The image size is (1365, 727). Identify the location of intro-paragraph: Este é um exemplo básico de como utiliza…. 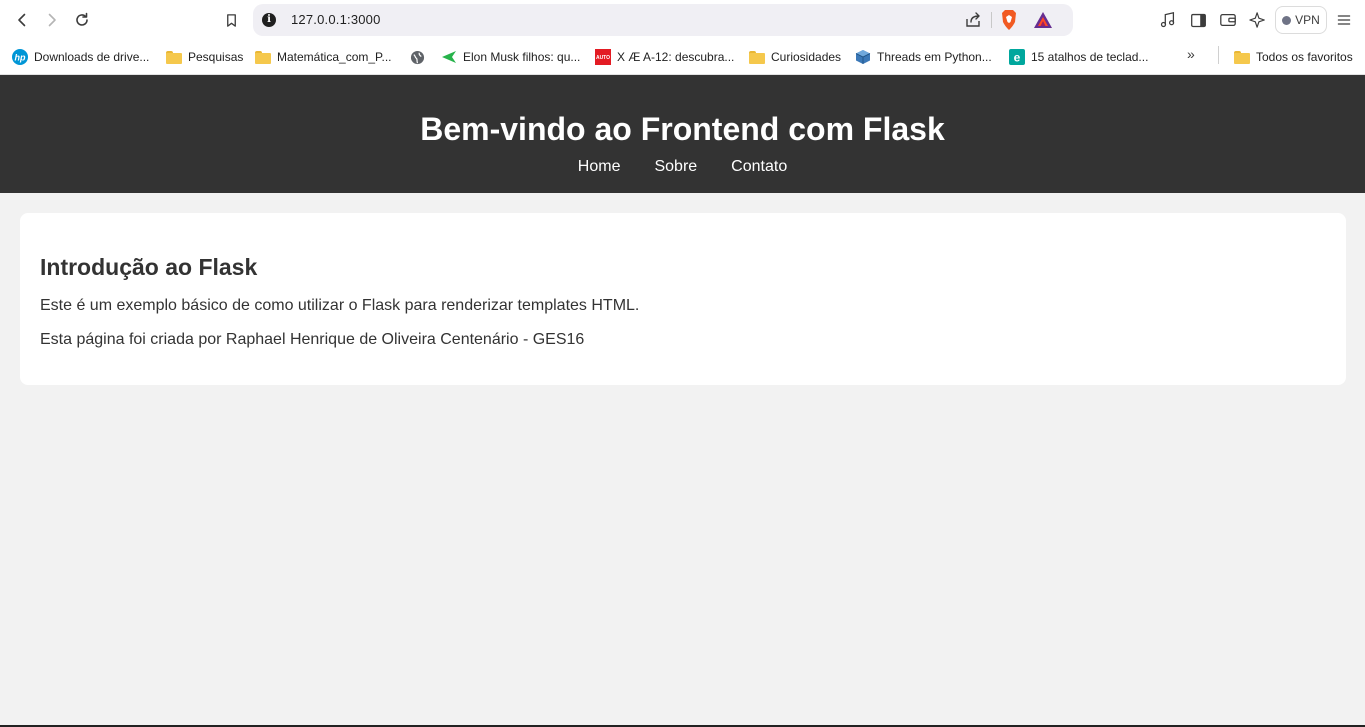
(340, 305).